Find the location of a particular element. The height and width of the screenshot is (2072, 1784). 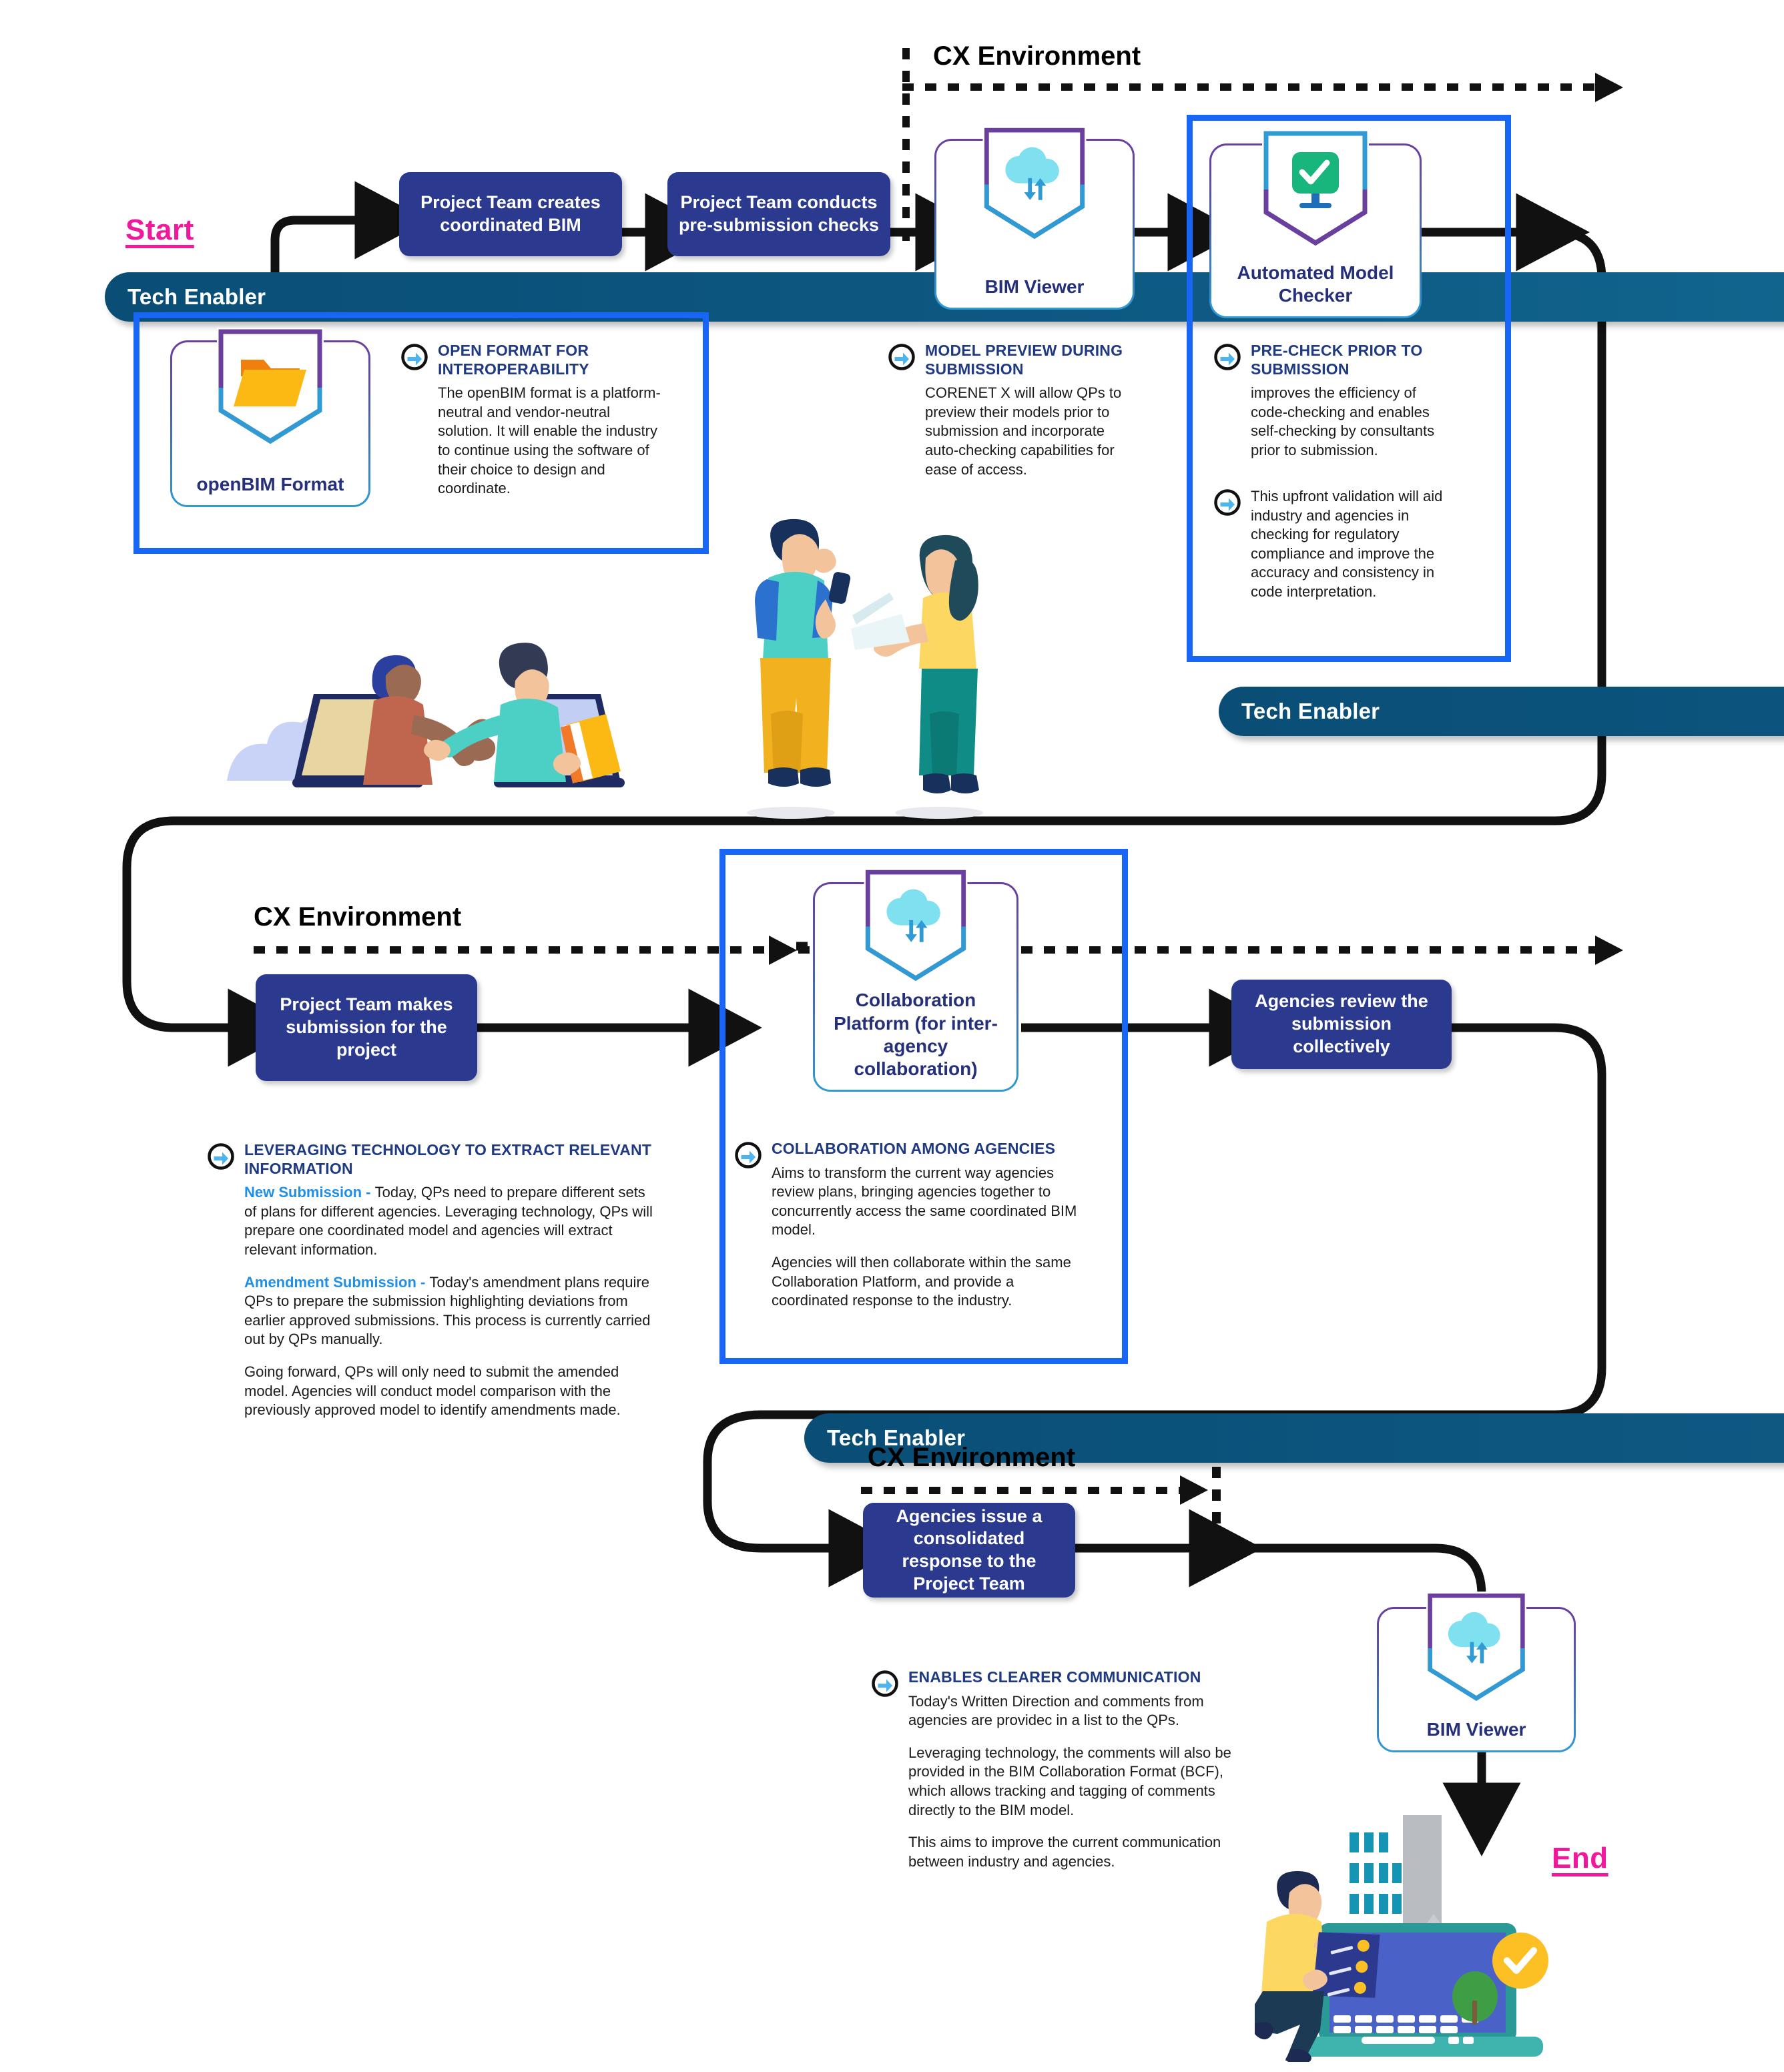

card-automated-model-checker: Automated Model Checker is located at coordinates (1315, 223).